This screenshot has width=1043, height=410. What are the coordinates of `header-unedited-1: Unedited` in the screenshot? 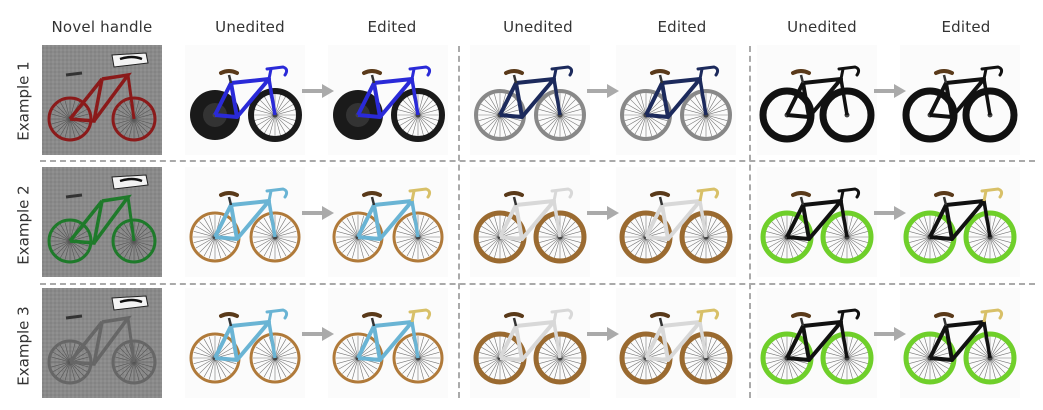 It's located at (250, 27).